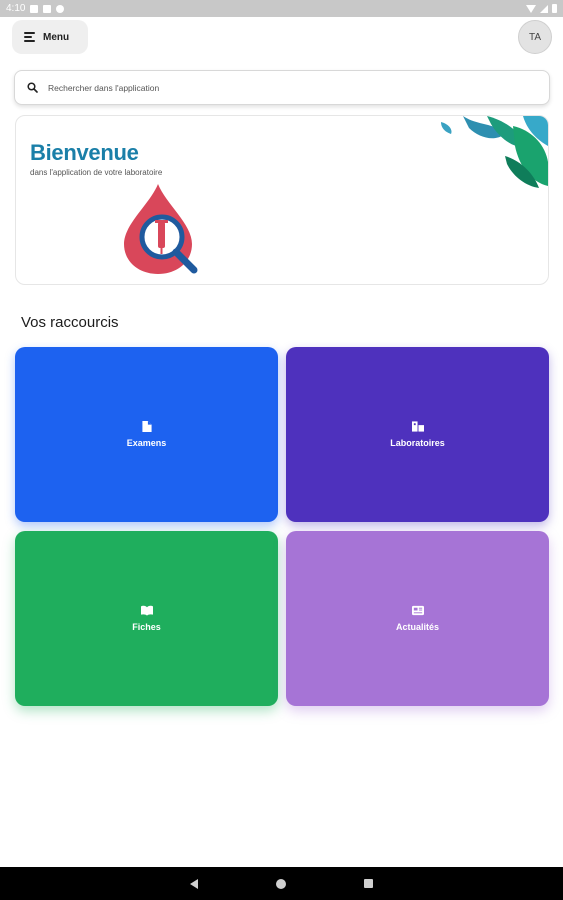 The image size is (563, 900). What do you see at coordinates (47, 8) in the screenshot?
I see `sim-icon` at bounding box center [47, 8].